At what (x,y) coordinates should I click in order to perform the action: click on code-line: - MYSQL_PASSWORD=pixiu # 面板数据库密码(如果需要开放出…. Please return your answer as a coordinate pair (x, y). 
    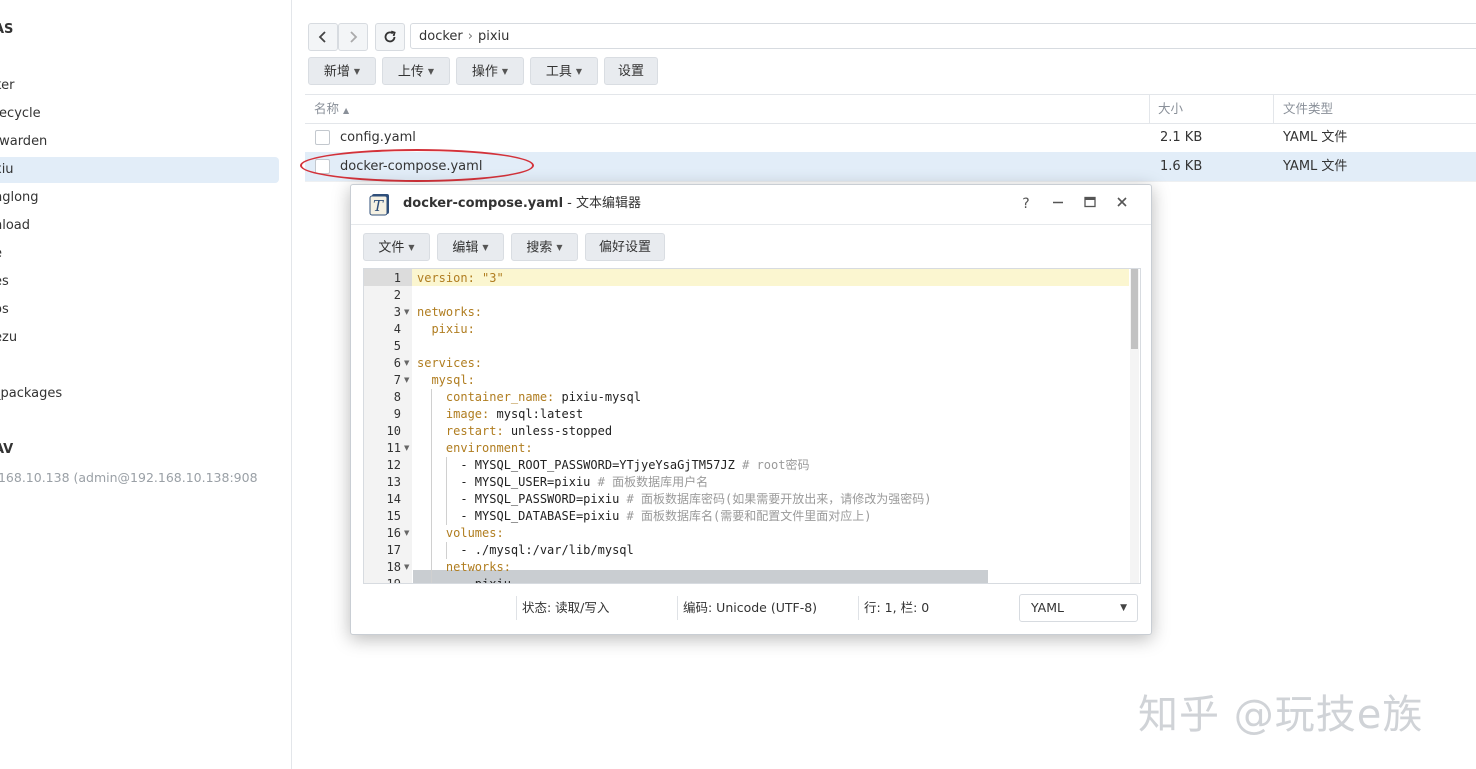
    Looking at the image, I should click on (674, 499).